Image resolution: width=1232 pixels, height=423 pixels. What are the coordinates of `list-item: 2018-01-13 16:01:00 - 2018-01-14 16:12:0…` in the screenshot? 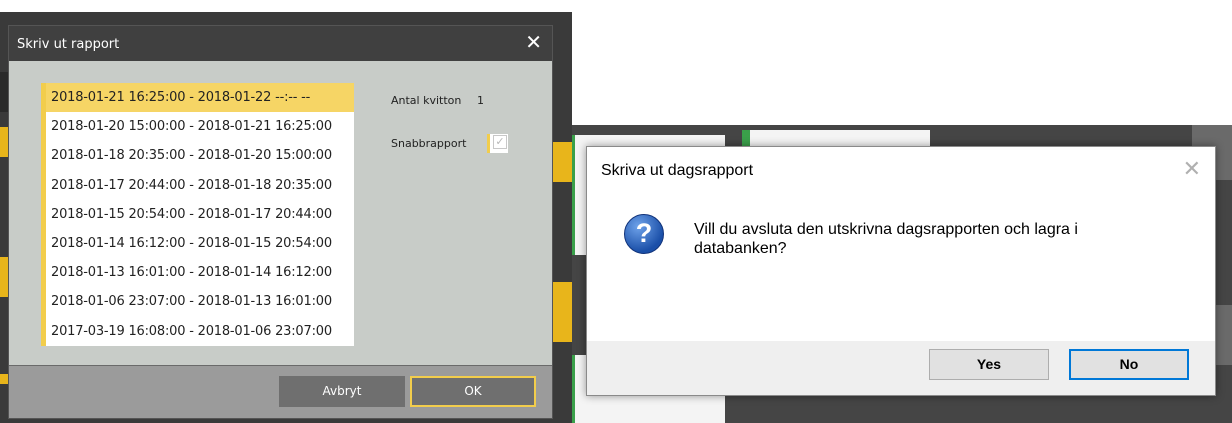 It's located at (200, 272).